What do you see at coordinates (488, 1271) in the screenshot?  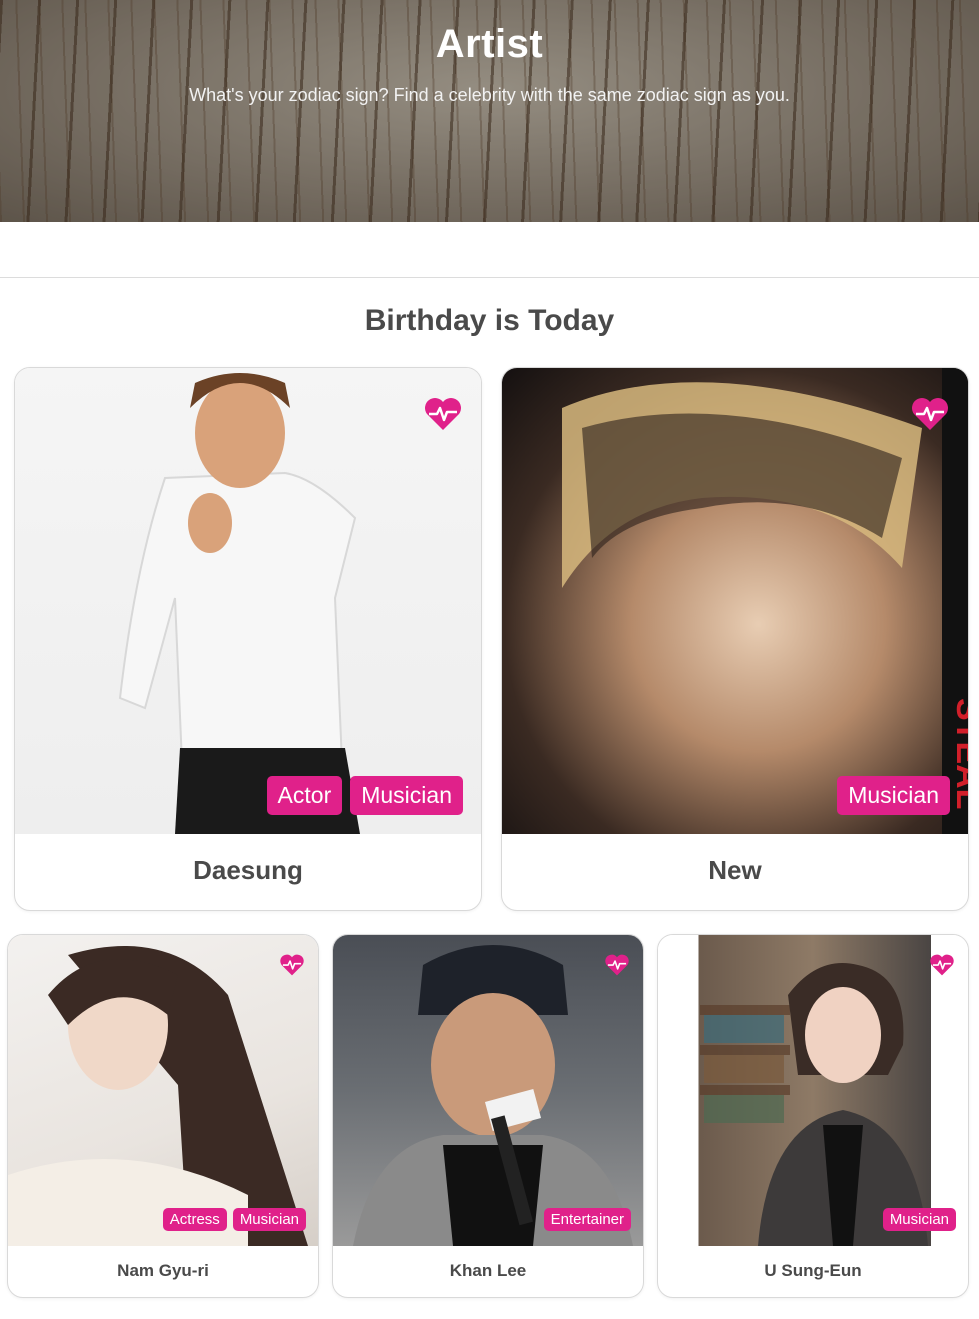 I see `artist-name: Khan Lee` at bounding box center [488, 1271].